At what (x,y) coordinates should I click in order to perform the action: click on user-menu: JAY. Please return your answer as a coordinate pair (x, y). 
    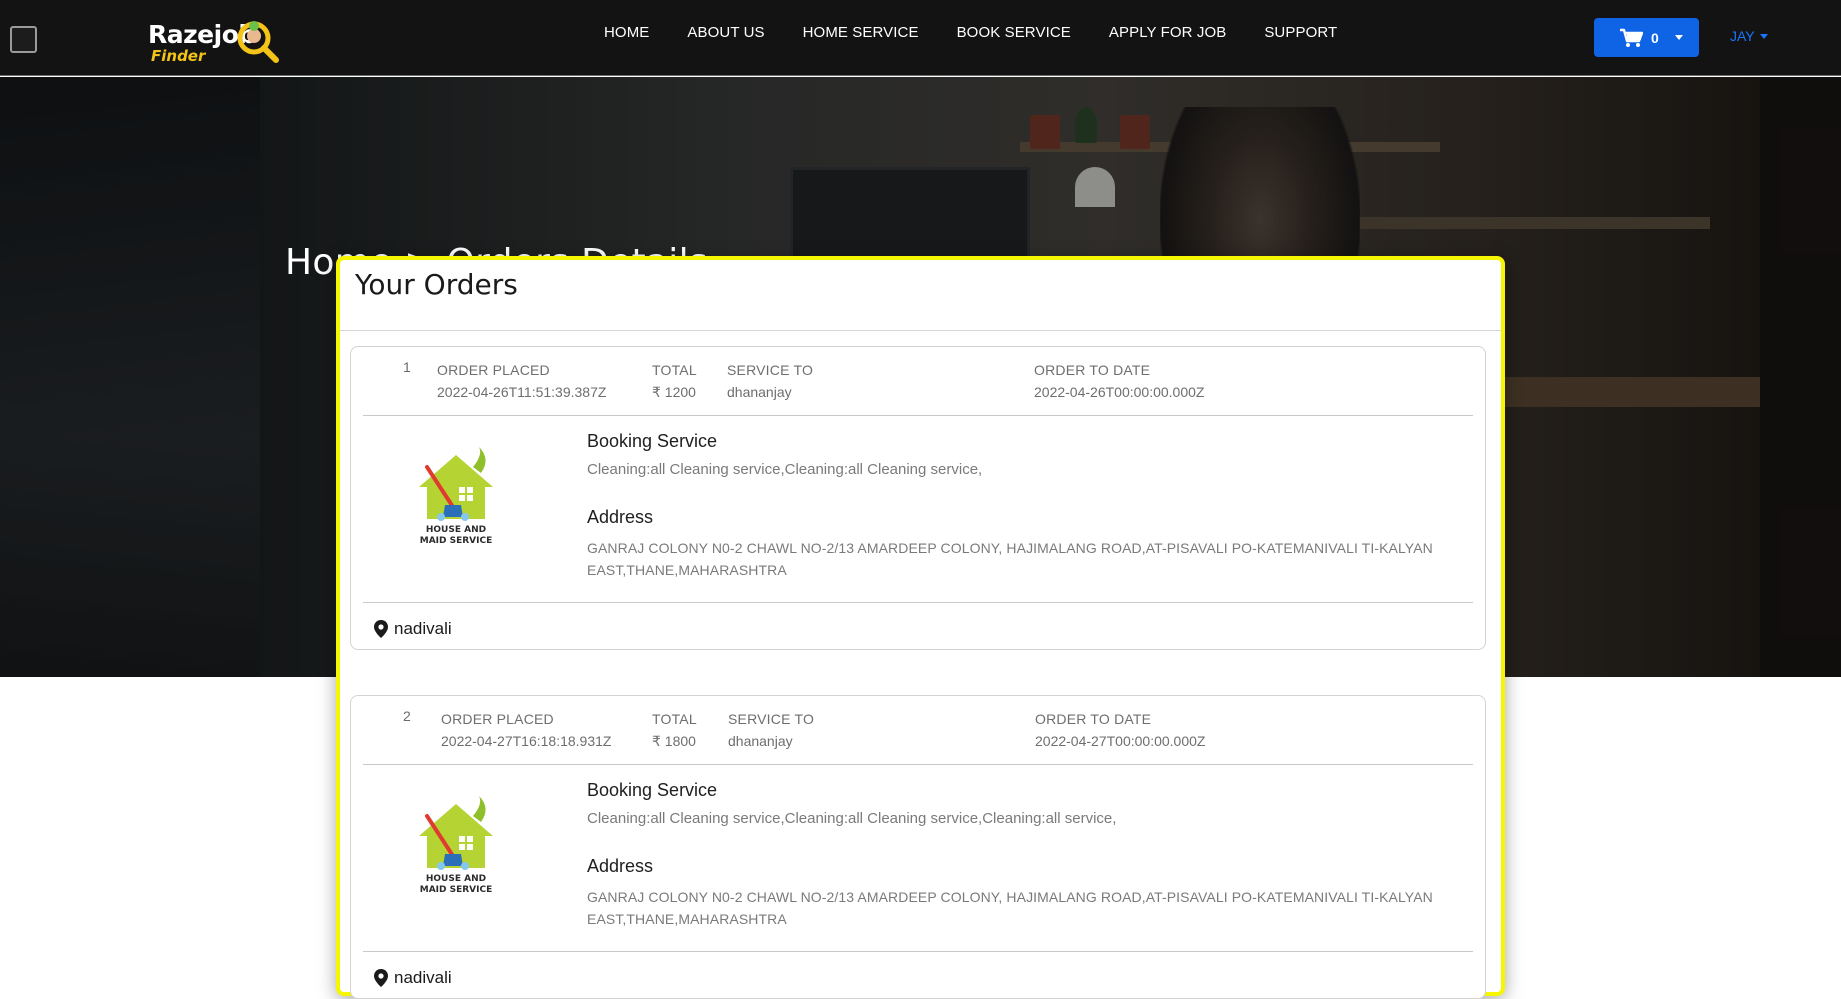
    Looking at the image, I should click on (1749, 36).